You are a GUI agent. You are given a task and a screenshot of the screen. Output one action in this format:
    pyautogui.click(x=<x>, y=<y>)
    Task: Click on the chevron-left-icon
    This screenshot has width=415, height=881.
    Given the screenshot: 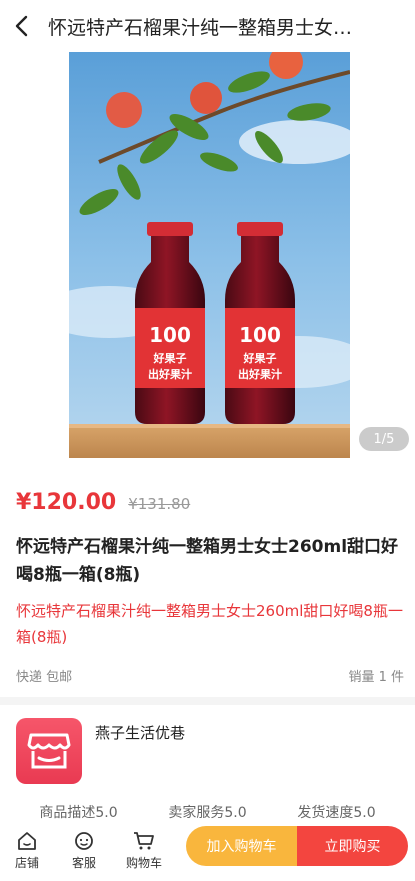 What is the action you would take?
    pyautogui.click(x=21, y=26)
    